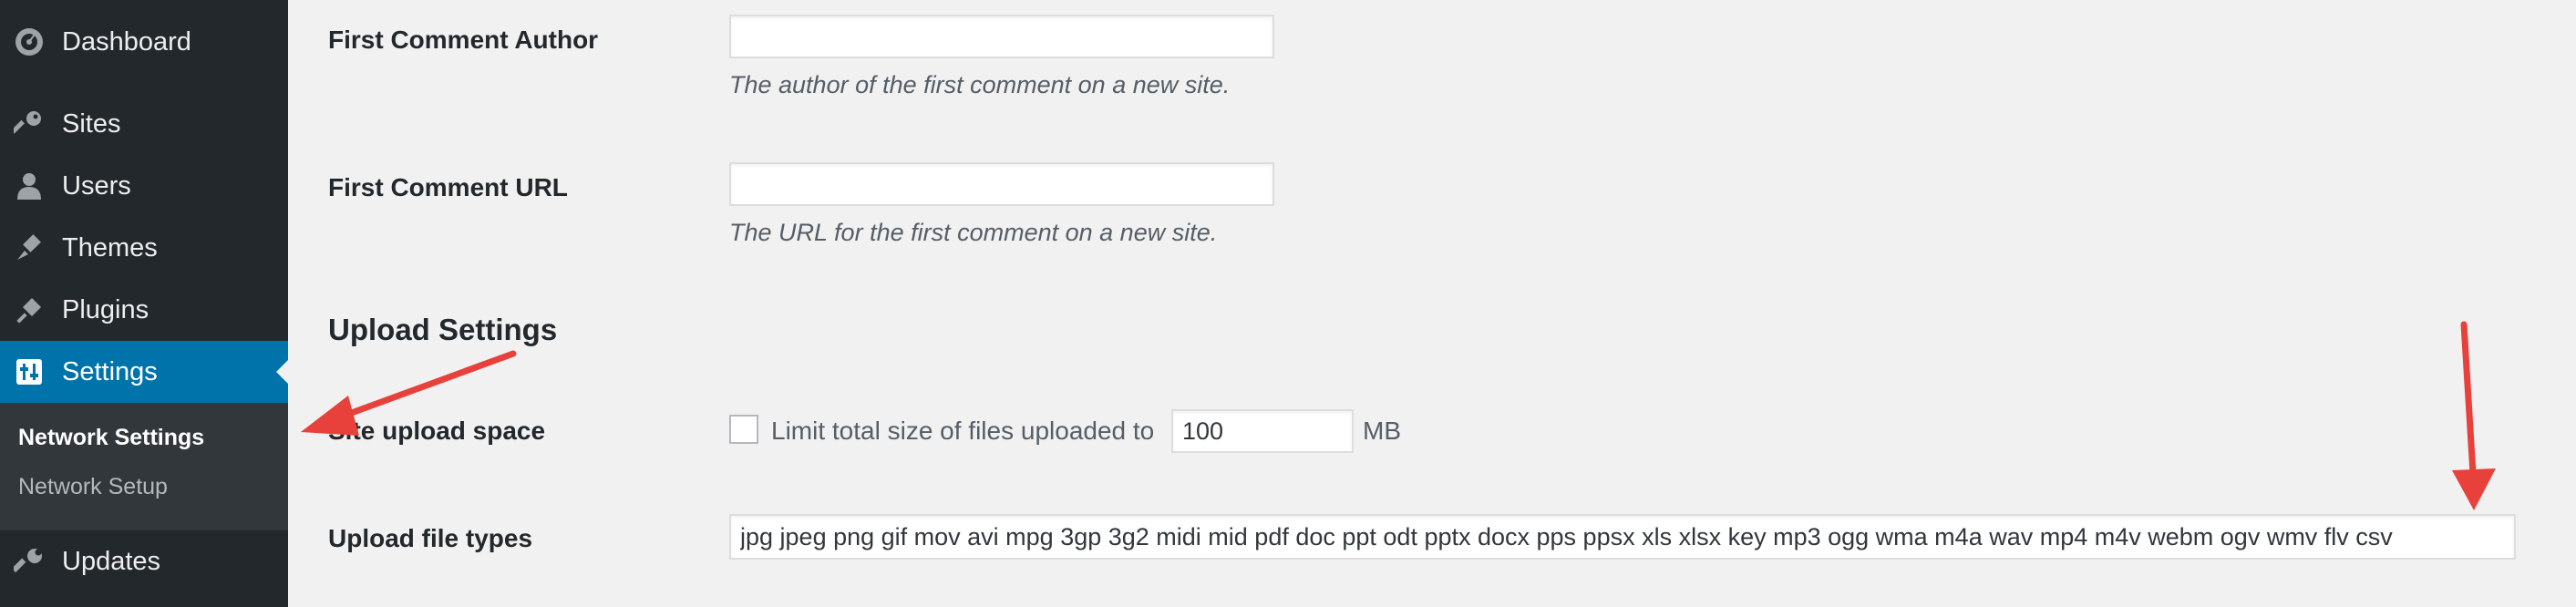 The height and width of the screenshot is (607, 2576). I want to click on submenu-item-network-setup: Network Setup, so click(93, 487).